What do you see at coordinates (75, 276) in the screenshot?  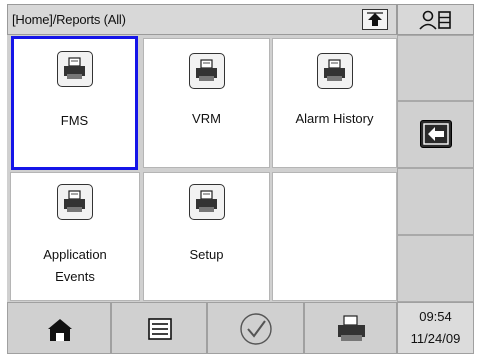 I see `tile-label-line2: Events` at bounding box center [75, 276].